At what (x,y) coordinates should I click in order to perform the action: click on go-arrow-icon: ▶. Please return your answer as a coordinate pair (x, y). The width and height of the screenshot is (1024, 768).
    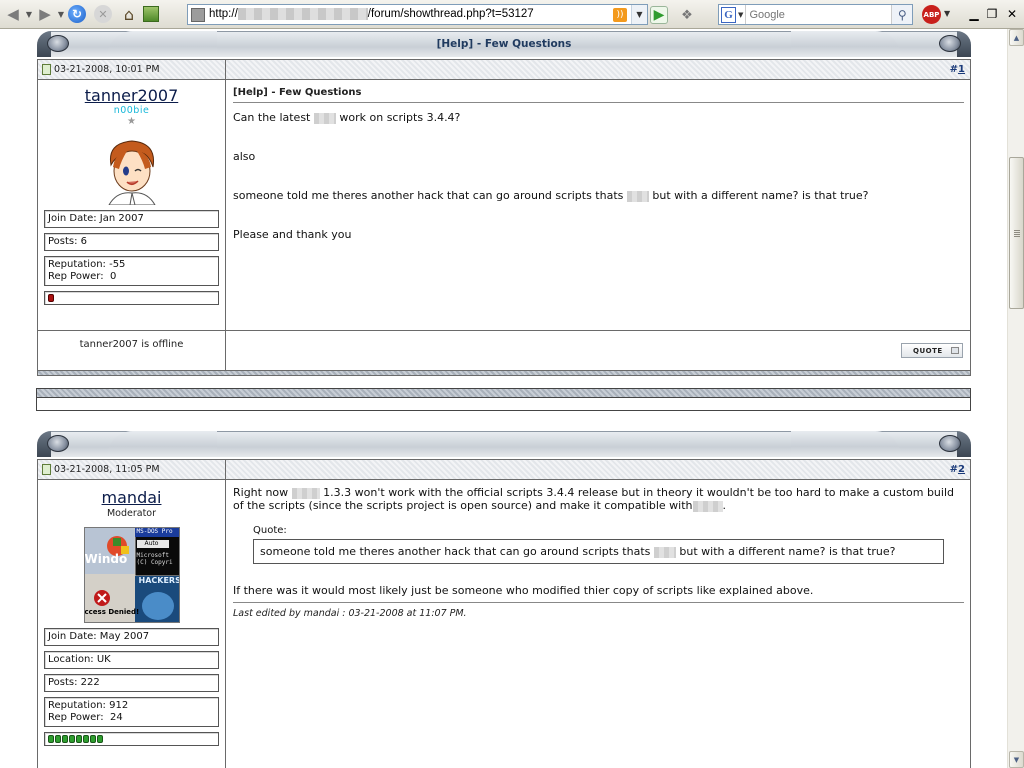
    Looking at the image, I should click on (659, 15).